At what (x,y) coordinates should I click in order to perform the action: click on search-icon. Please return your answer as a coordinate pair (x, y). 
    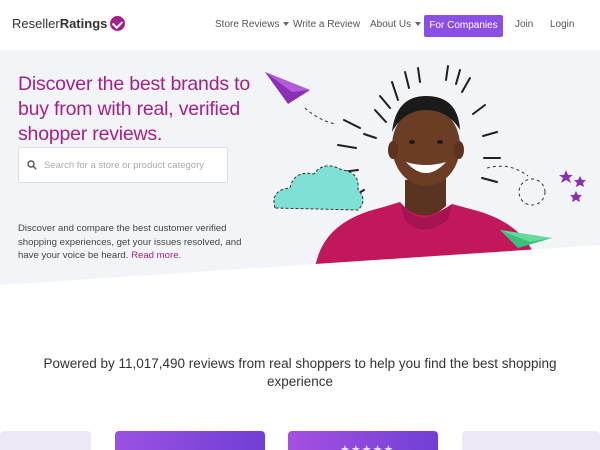
    Looking at the image, I should click on (32, 165).